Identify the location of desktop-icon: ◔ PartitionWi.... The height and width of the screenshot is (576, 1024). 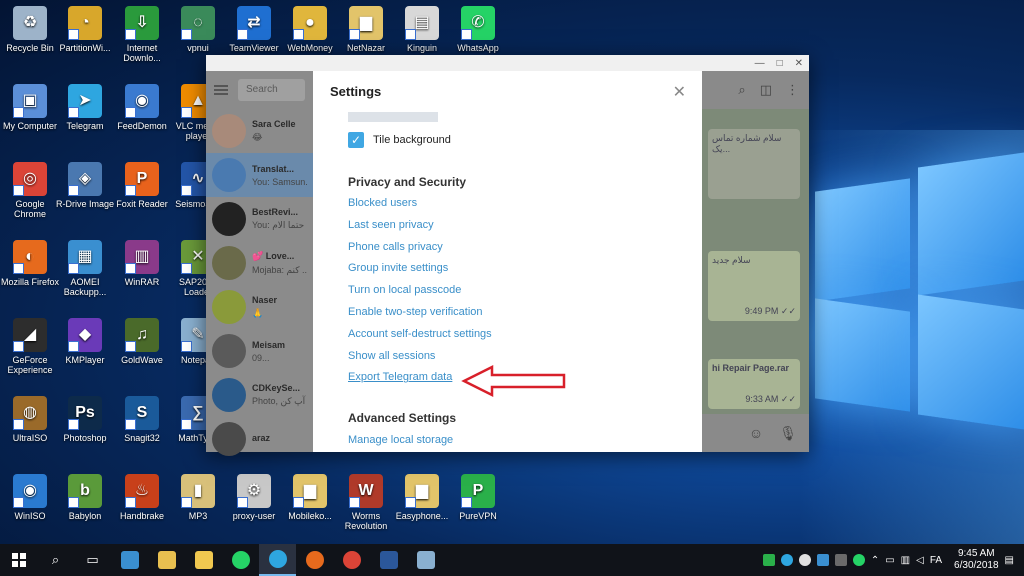
(85, 29).